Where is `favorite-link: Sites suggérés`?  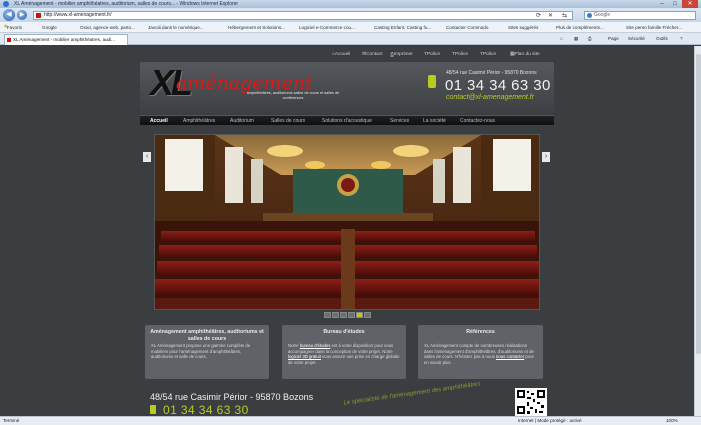
favorite-link: Sites suggérés is located at coordinates (523, 27).